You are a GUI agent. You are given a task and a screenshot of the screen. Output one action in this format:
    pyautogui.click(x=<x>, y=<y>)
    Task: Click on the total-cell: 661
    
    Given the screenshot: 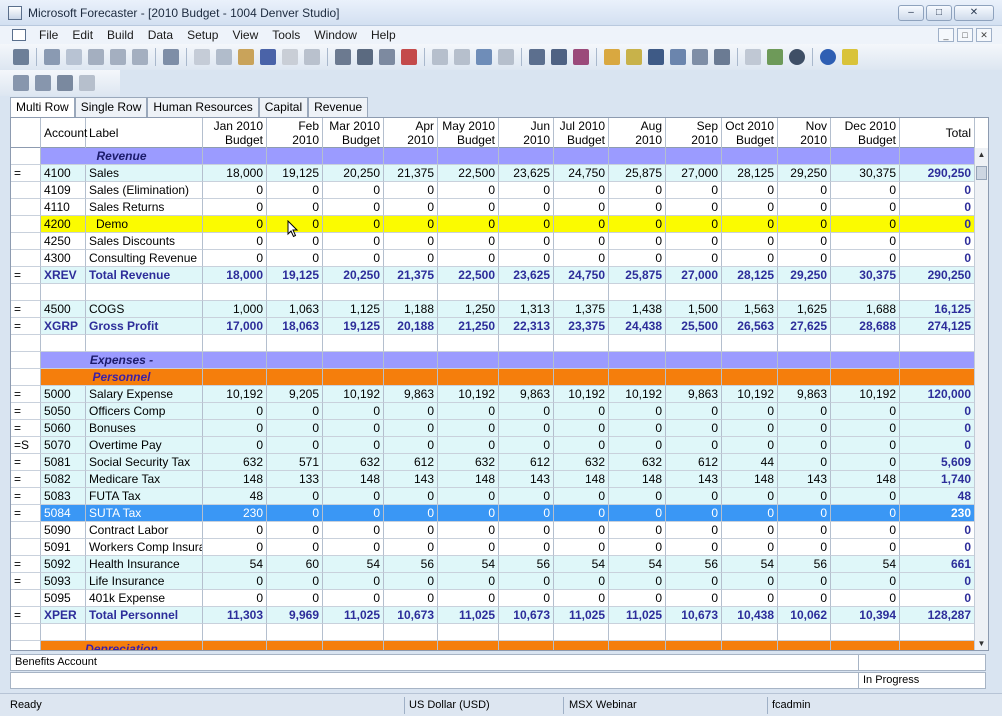 What is the action you would take?
    pyautogui.click(x=937, y=564)
    